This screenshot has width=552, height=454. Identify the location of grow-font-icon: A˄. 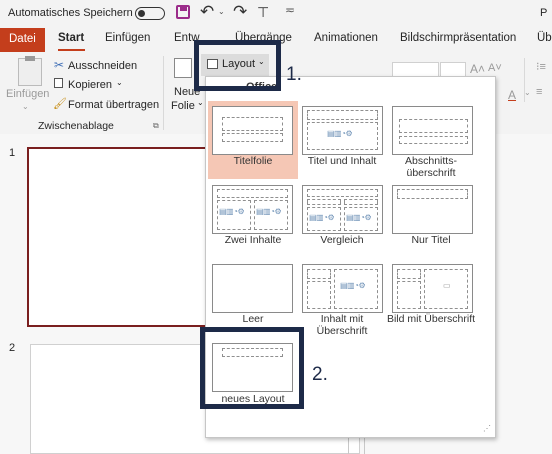
(477, 69).